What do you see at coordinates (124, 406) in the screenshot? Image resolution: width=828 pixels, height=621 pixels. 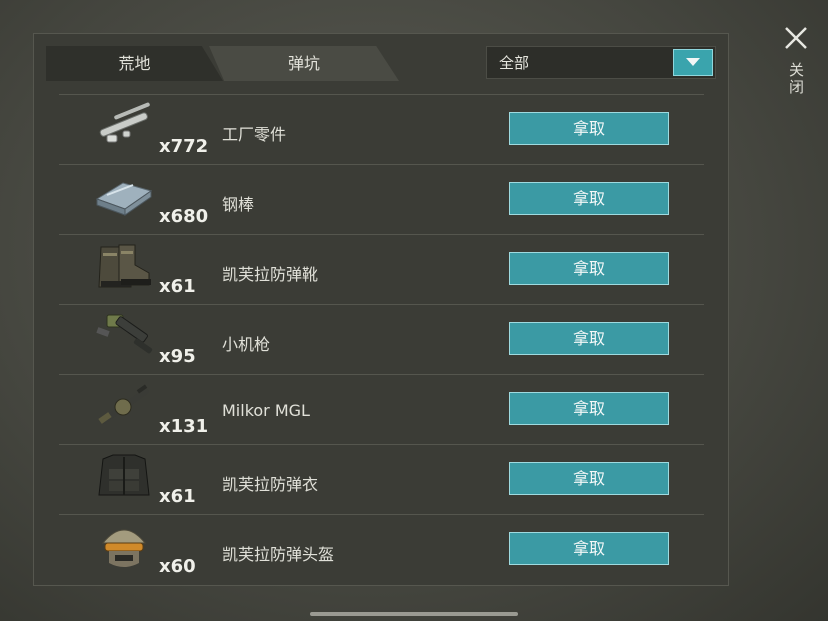 I see `grenade-launcher-icon` at bounding box center [124, 406].